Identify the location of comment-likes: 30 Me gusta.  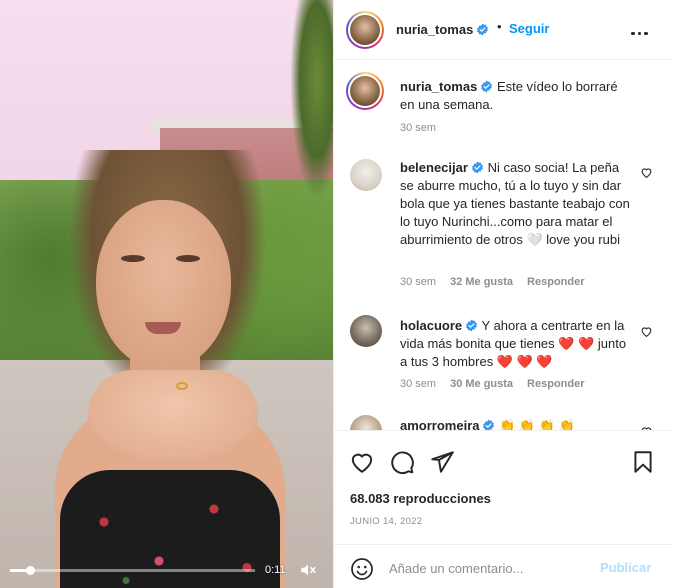
(481, 384).